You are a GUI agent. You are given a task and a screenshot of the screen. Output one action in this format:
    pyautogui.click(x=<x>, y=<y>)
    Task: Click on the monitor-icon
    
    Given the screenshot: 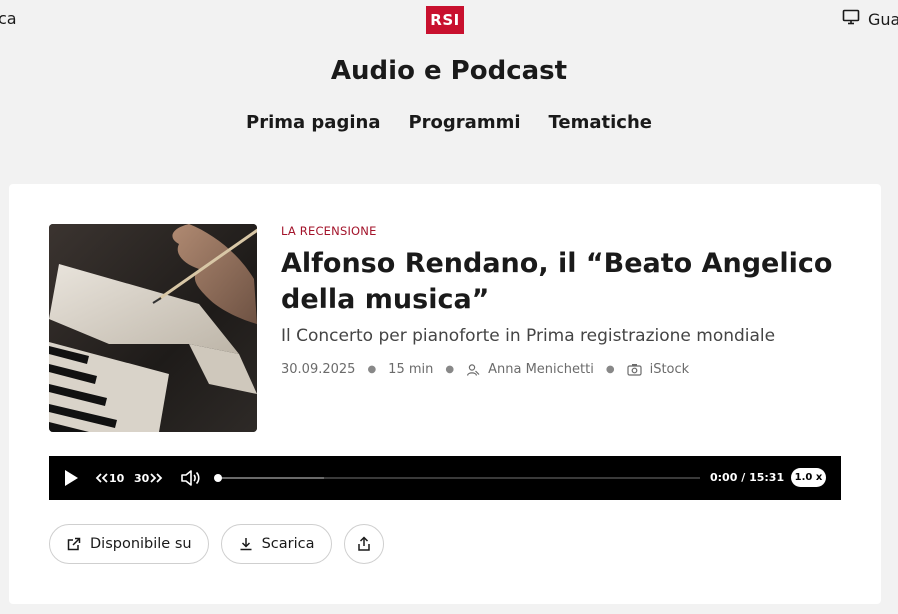 What is the action you would take?
    pyautogui.click(x=851, y=19)
    